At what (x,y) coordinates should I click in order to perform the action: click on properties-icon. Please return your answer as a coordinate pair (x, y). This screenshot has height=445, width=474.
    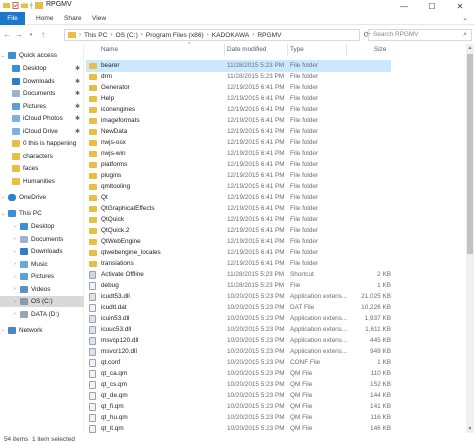
    Looking at the image, I should click on (15, 5).